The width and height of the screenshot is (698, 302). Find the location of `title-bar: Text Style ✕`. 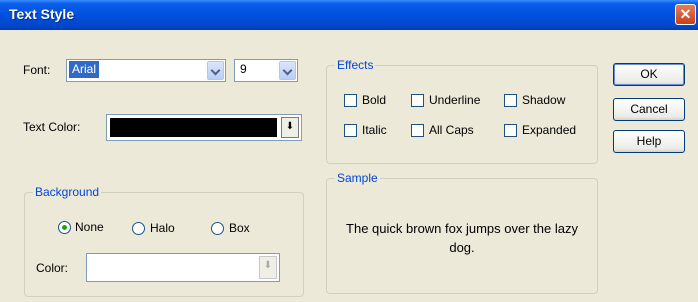

title-bar: Text Style ✕ is located at coordinates (349, 15).